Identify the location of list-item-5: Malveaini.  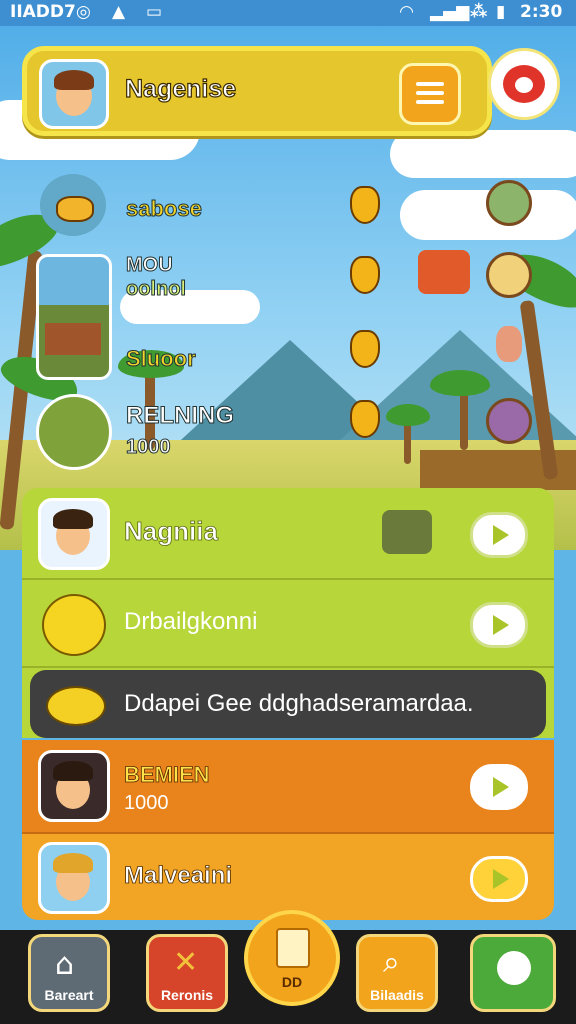
(288, 877).